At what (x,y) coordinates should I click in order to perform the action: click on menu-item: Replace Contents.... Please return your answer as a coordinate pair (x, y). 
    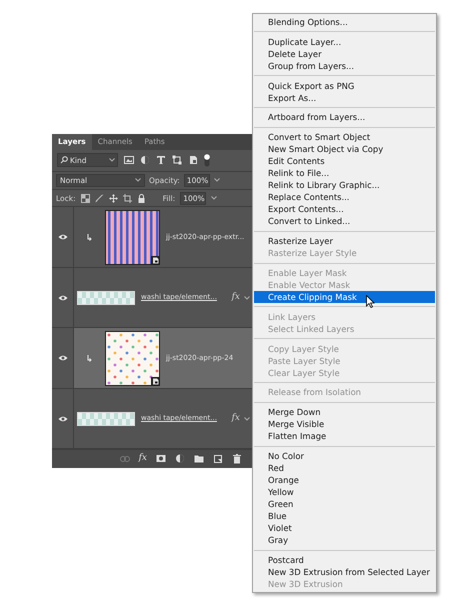
    Looking at the image, I should click on (344, 197).